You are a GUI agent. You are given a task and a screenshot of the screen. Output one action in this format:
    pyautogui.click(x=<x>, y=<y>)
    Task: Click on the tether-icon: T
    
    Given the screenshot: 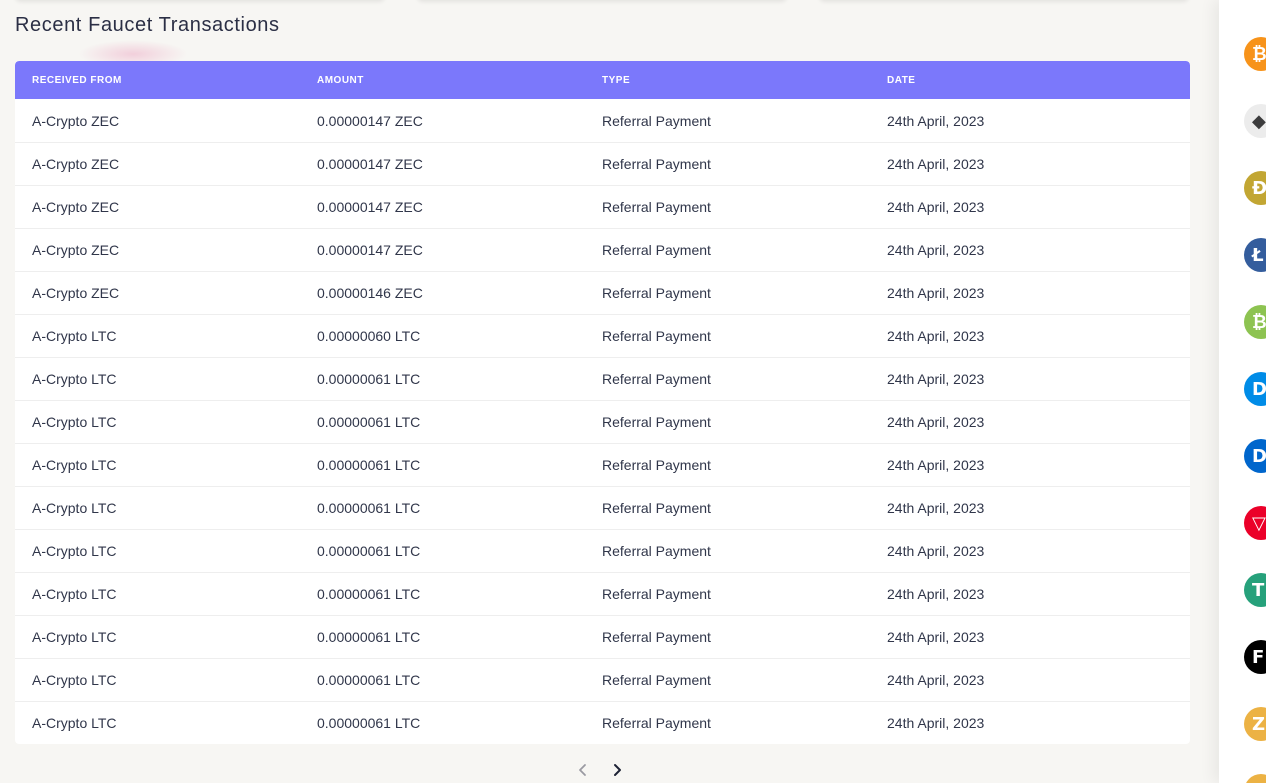 What is the action you would take?
    pyautogui.click(x=1255, y=590)
    